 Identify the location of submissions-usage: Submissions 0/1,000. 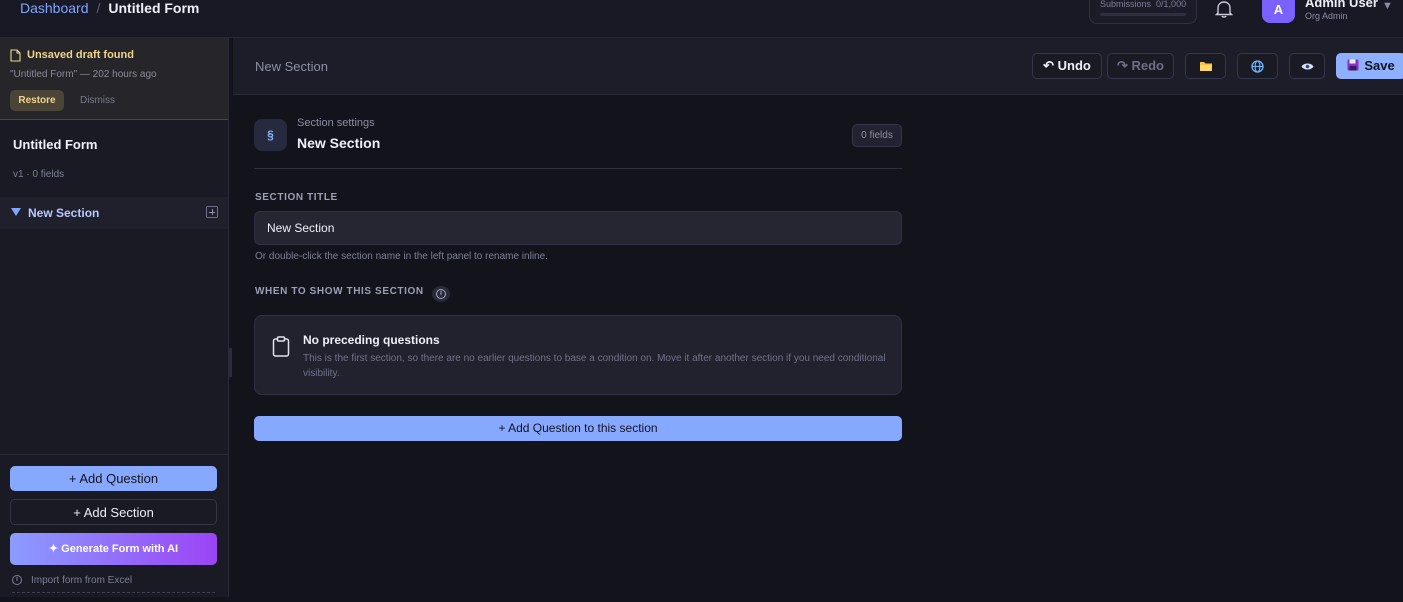
(1143, 12).